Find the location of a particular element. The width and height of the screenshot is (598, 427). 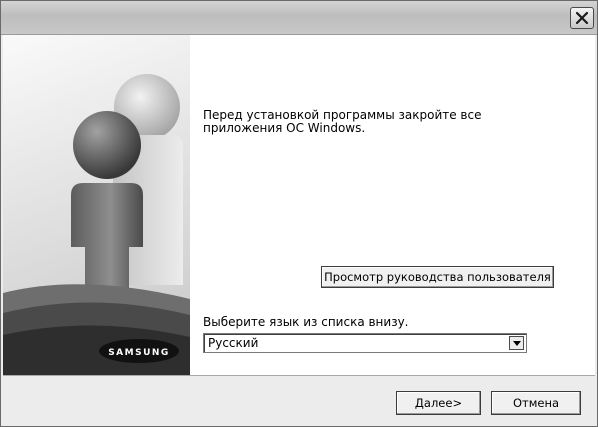

next-button: Далее> is located at coordinates (438, 403).